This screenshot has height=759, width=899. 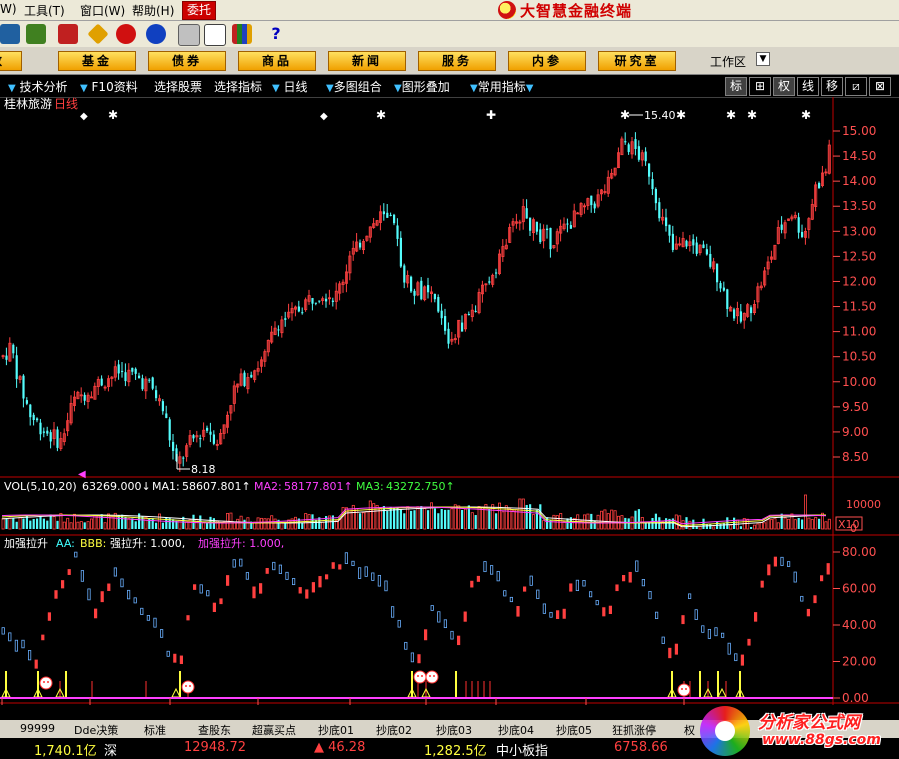 What do you see at coordinates (367, 61) in the screenshot?
I see `nav-button-news: 新闻` at bounding box center [367, 61].